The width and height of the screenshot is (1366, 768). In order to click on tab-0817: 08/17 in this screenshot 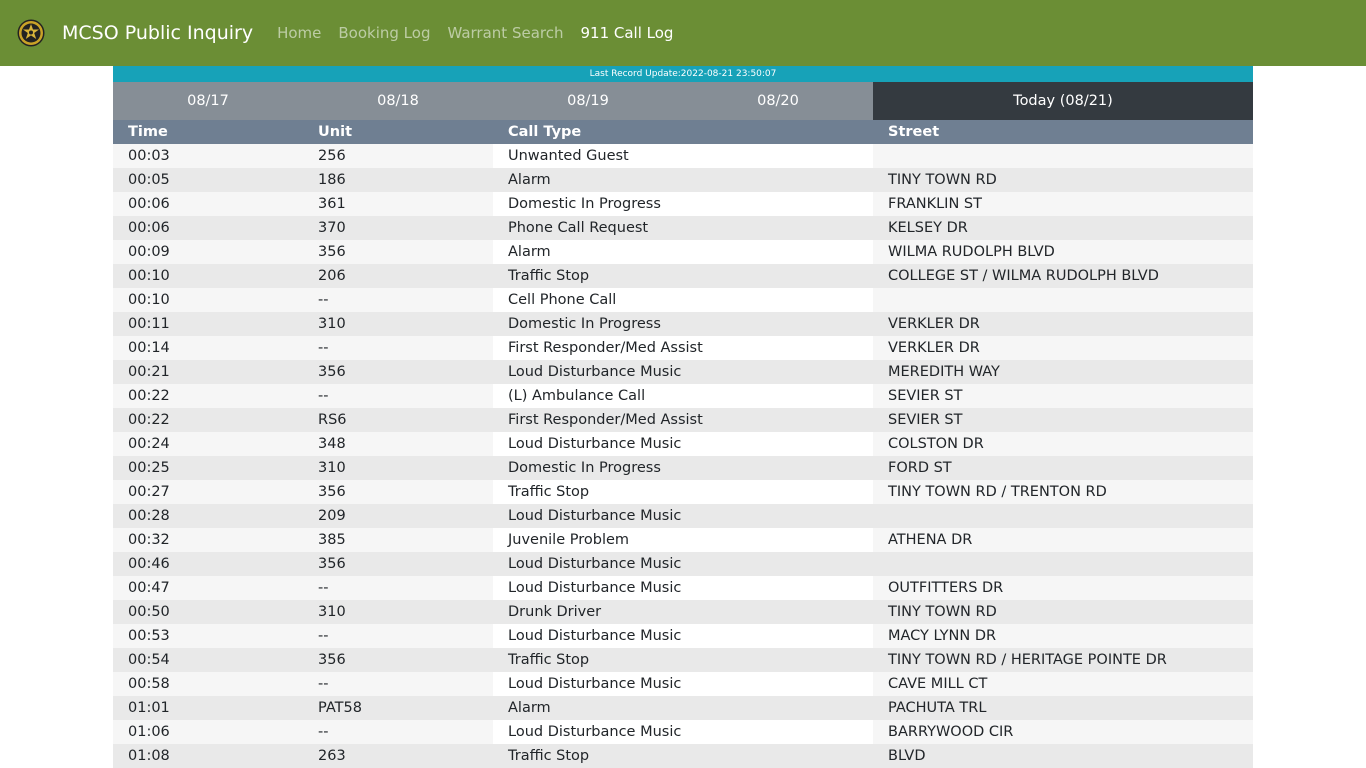, I will do `click(208, 101)`.